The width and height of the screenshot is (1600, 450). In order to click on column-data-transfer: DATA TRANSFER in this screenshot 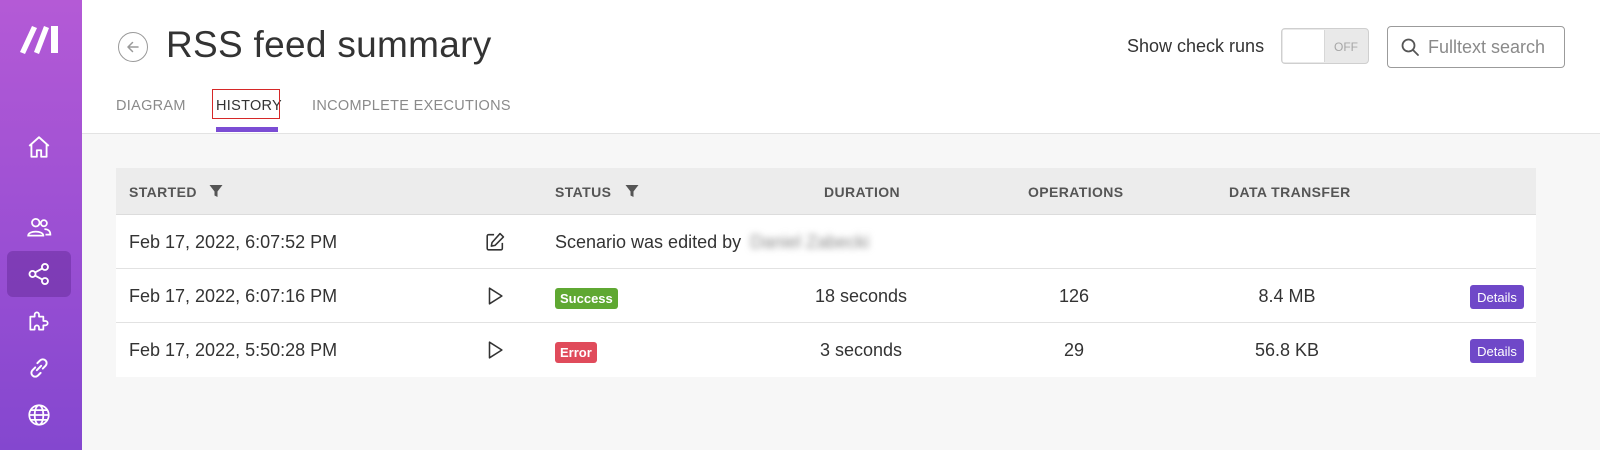, I will do `click(1290, 192)`.